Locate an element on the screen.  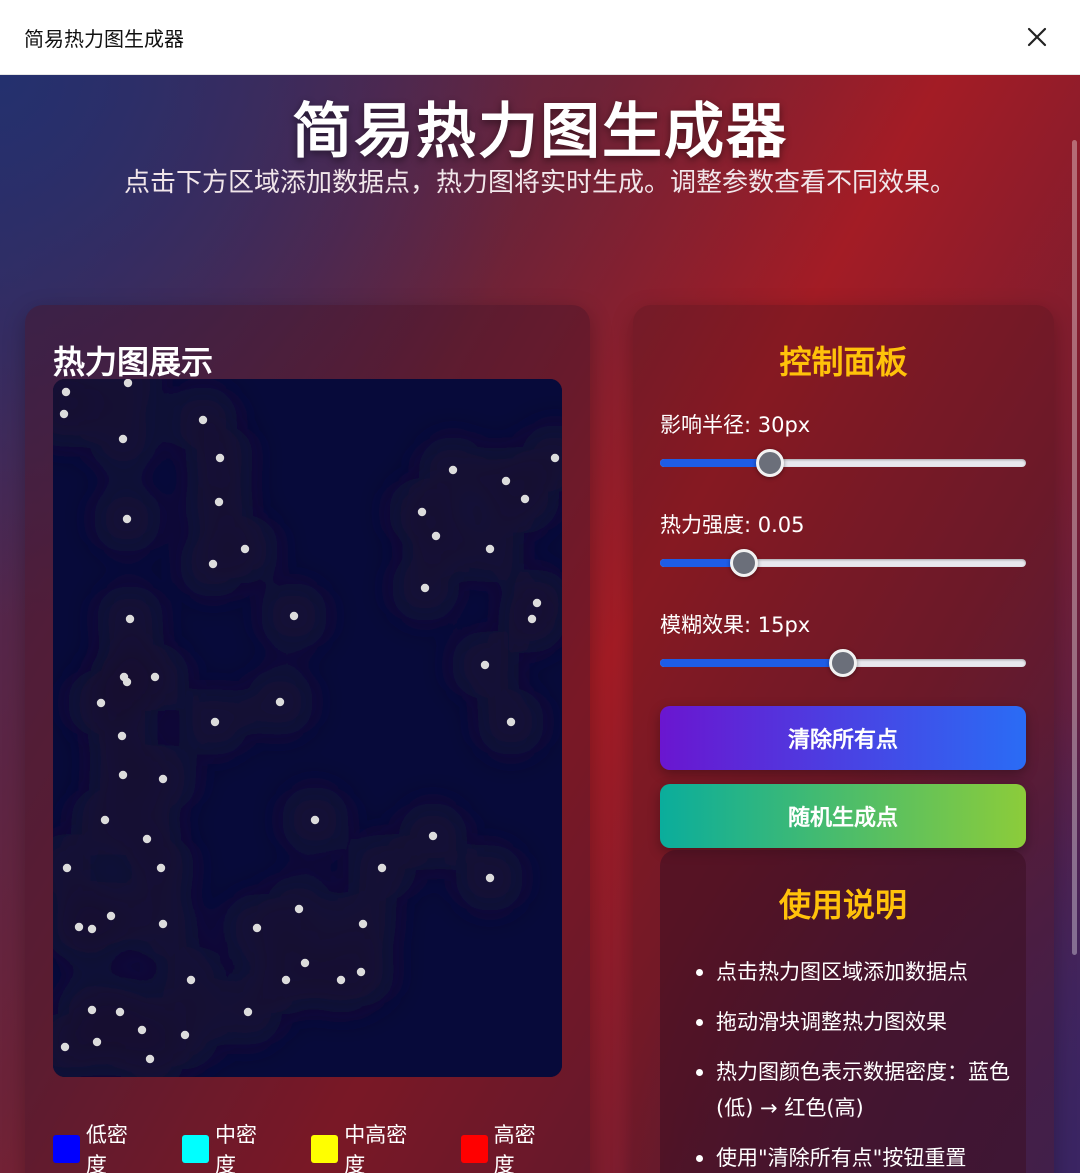
random-points-button: 随机生成点 is located at coordinates (843, 816).